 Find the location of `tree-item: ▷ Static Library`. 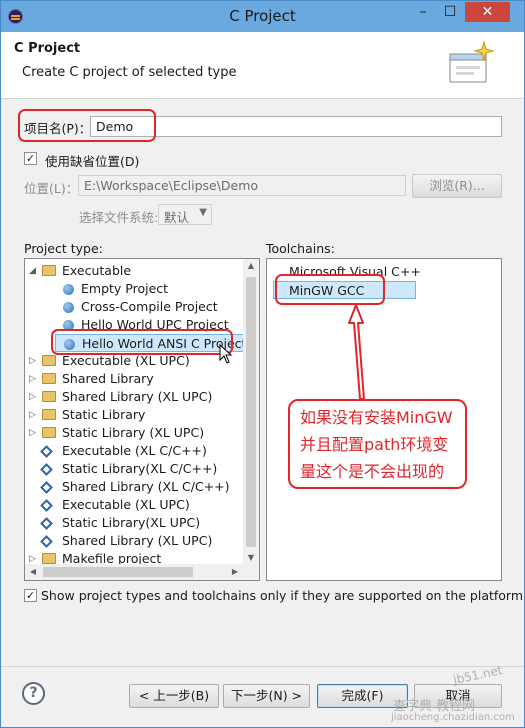

tree-item: ▷ Static Library is located at coordinates (130, 415).